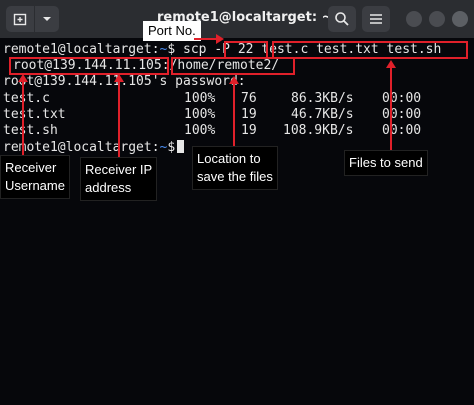 The width and height of the screenshot is (474, 405). Describe the element at coordinates (437, 19) in the screenshot. I see `maximize-button` at that location.